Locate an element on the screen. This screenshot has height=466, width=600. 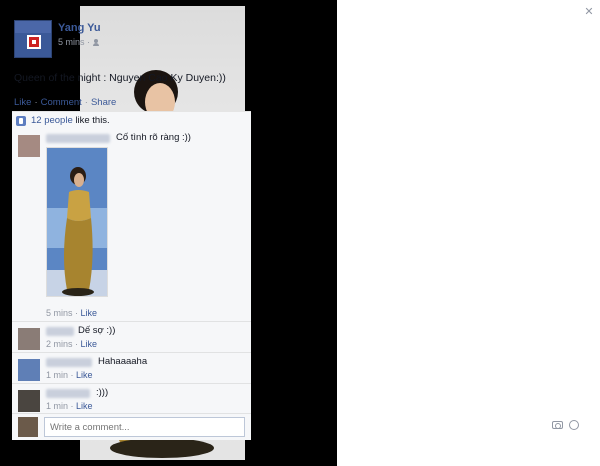
current-user-avatar is located at coordinates (28, 427).